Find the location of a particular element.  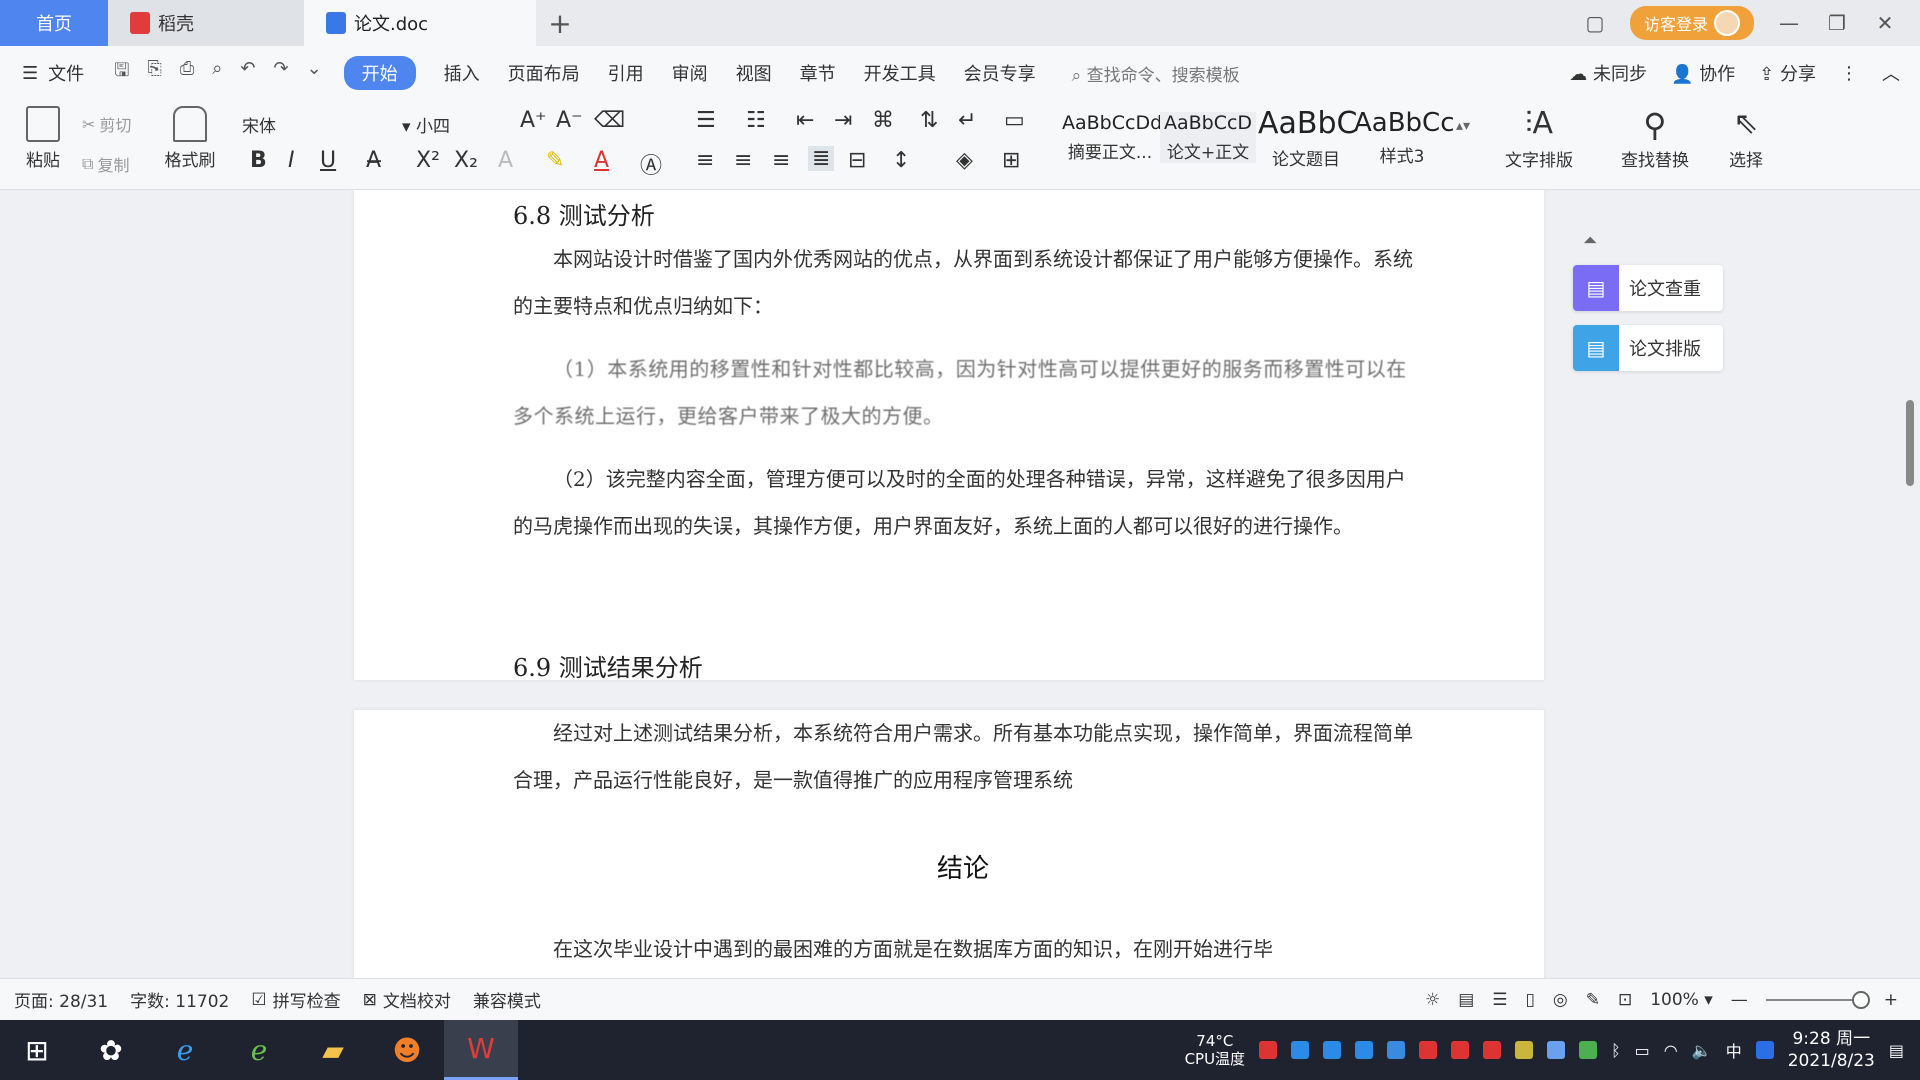

zoom-select: 100% ▾ is located at coordinates (1681, 1000).